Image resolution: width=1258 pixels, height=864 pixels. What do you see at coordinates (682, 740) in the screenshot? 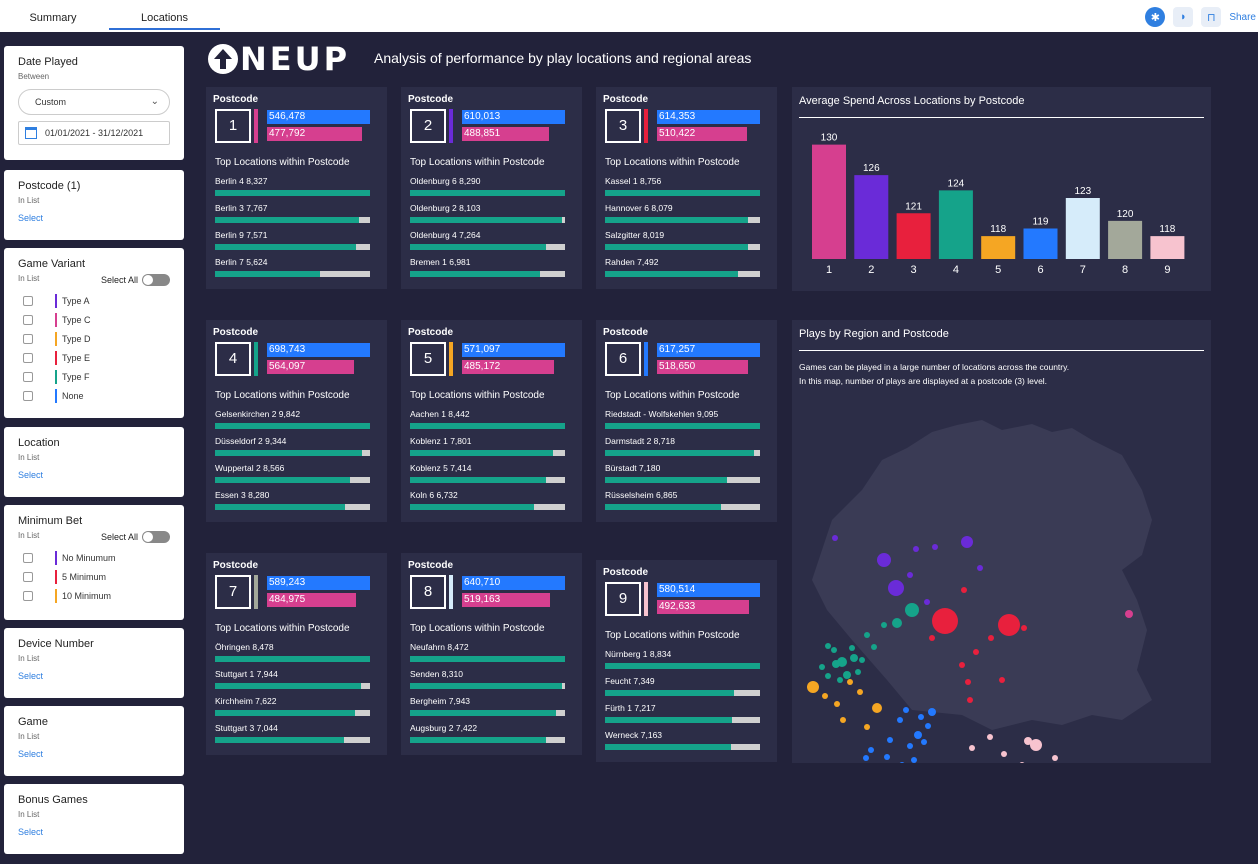
I see `location-row: Werneck 7,163` at bounding box center [682, 740].